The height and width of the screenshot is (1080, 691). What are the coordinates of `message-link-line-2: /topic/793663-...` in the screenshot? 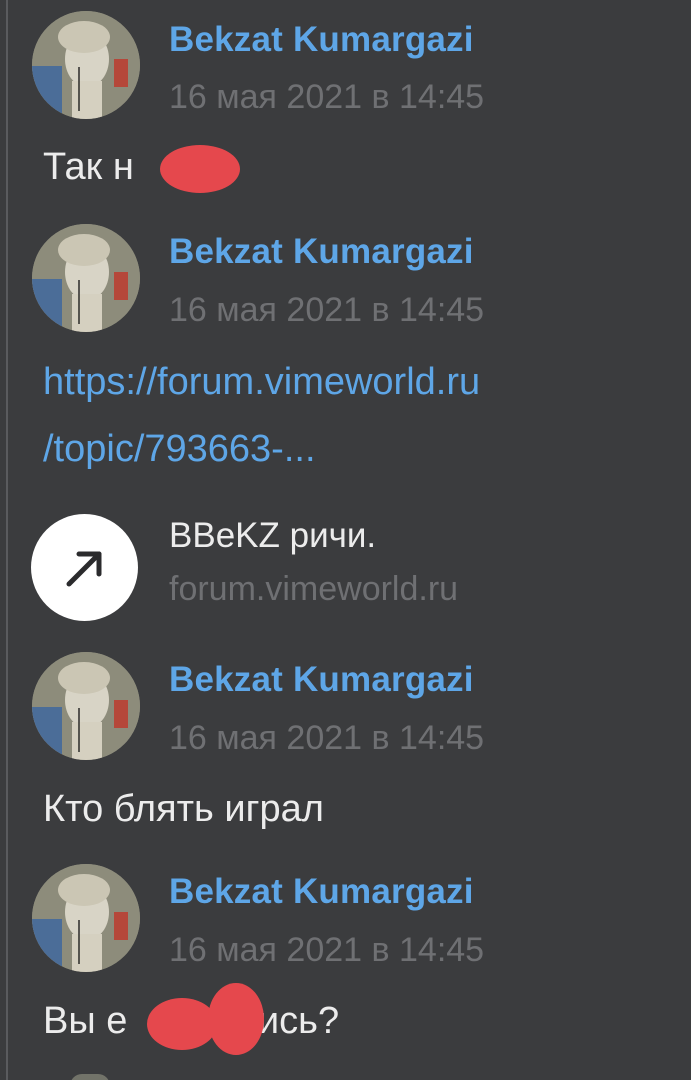 It's located at (179, 449).